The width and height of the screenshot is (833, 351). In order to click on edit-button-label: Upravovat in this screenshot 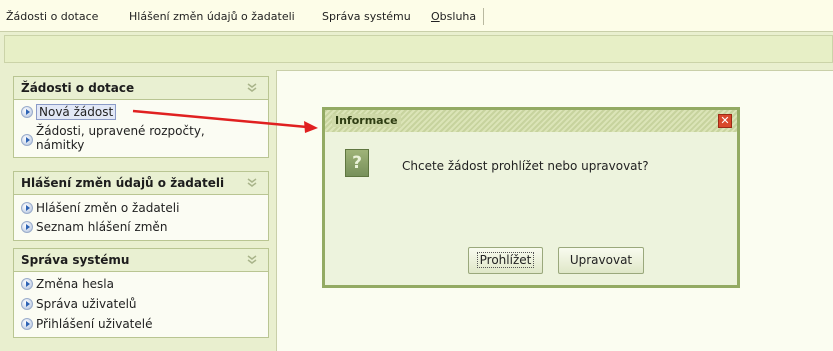, I will do `click(601, 260)`.